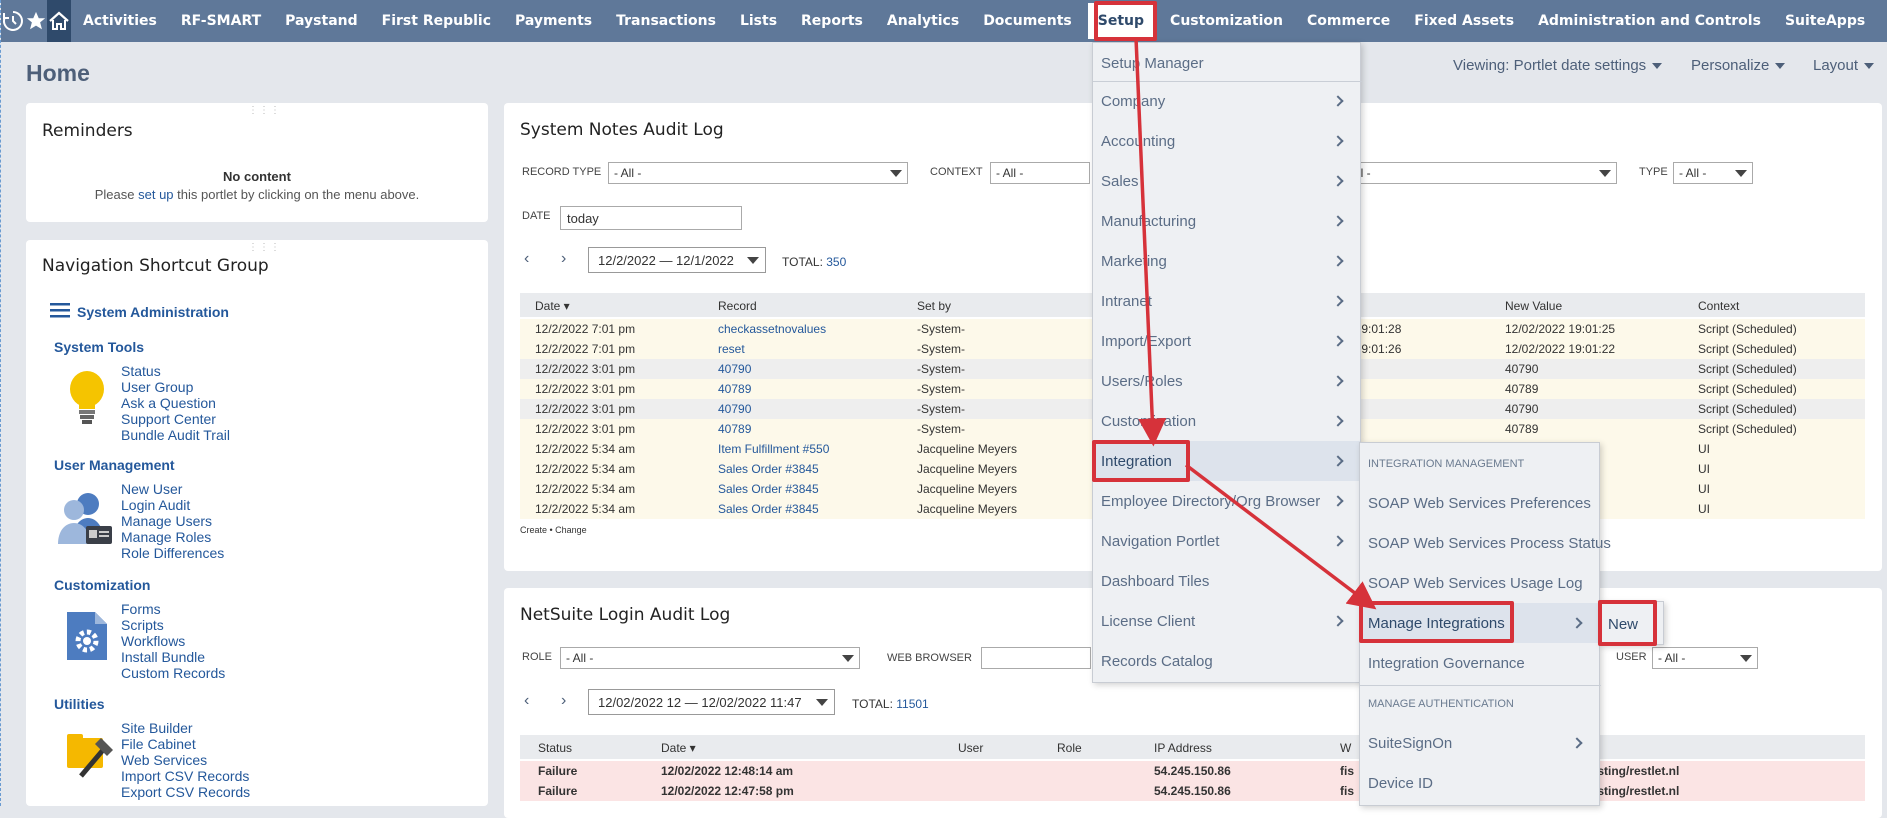  Describe the element at coordinates (1226, 261) in the screenshot. I see `setup-item-marketing: Marketing` at that location.